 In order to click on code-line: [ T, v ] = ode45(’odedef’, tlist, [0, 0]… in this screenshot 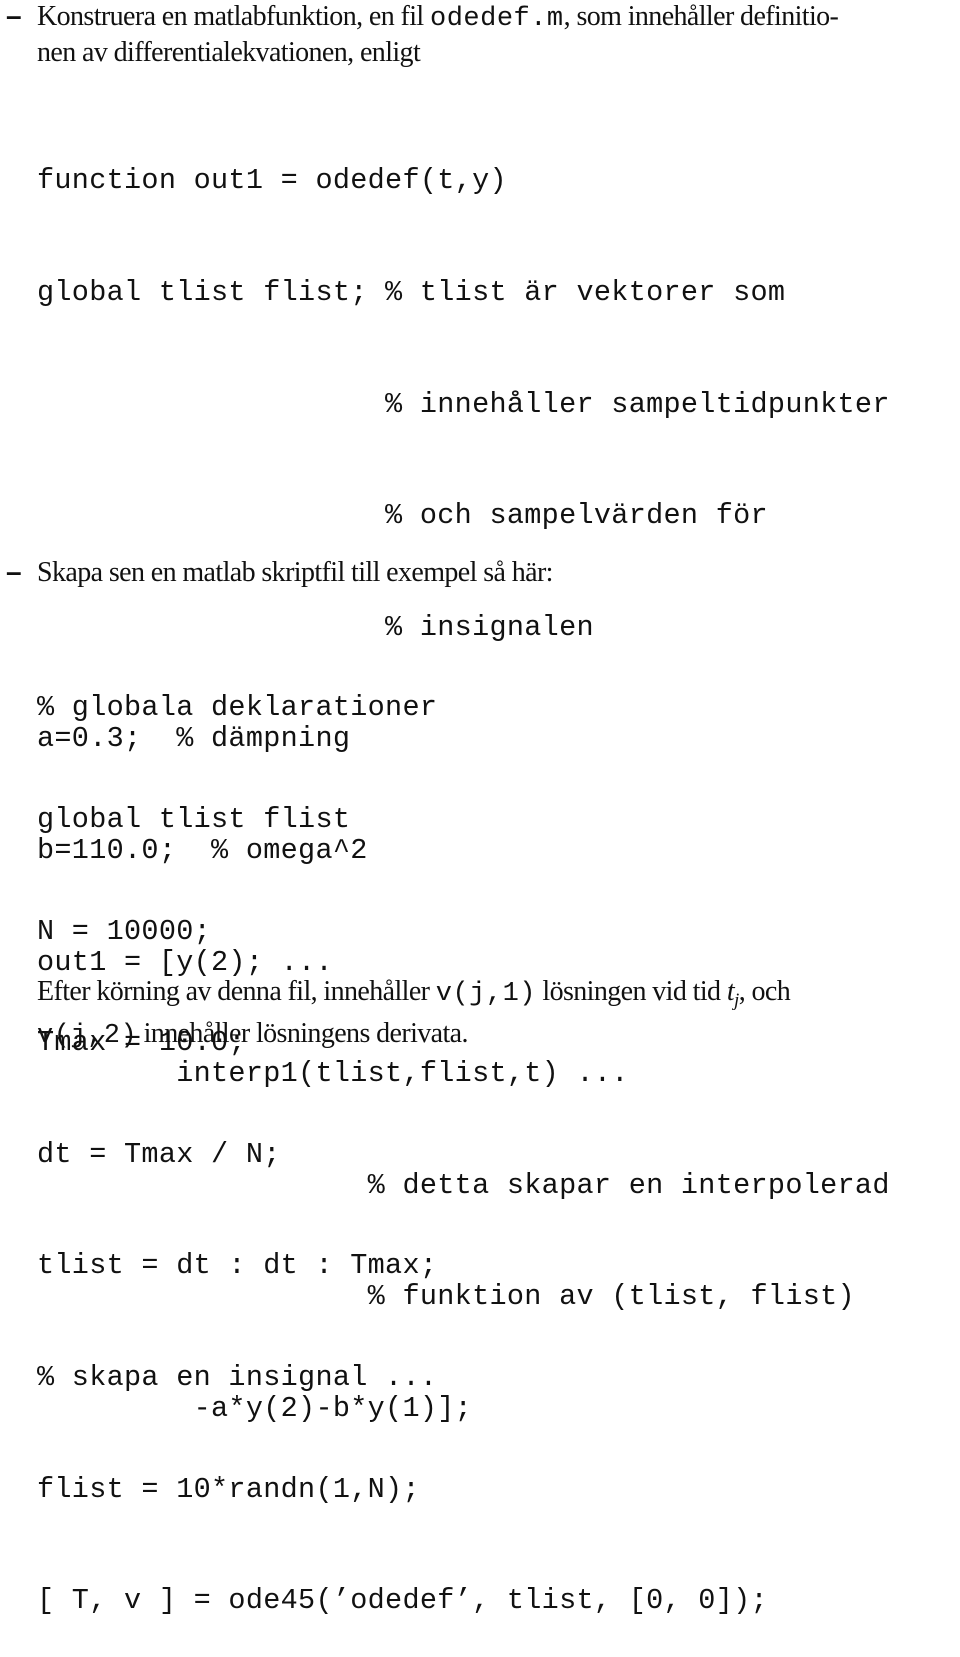, I will do `click(402, 1601)`.